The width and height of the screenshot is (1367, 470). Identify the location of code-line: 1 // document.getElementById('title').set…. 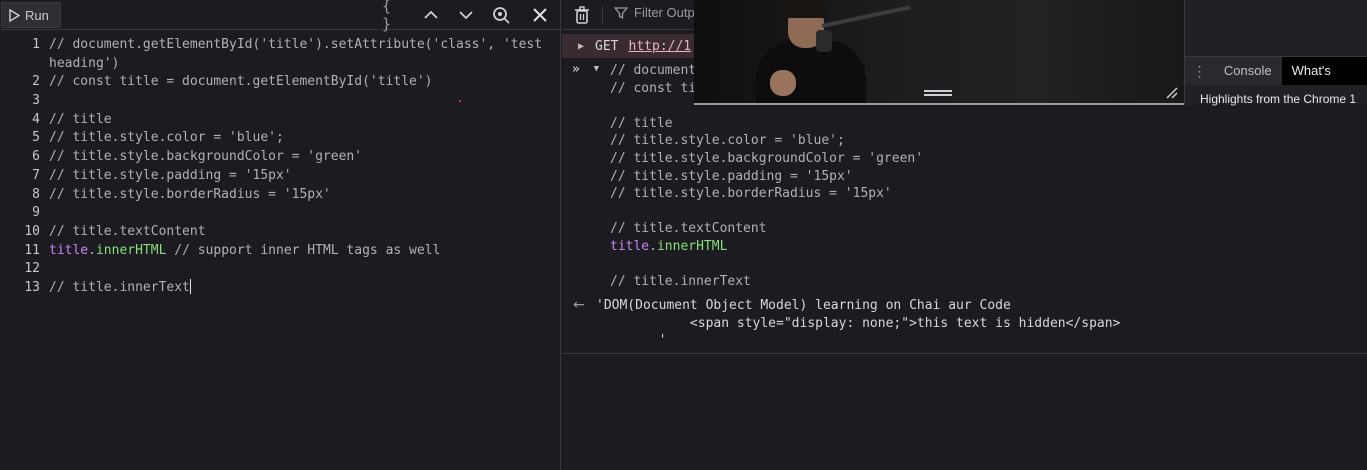
(280, 45).